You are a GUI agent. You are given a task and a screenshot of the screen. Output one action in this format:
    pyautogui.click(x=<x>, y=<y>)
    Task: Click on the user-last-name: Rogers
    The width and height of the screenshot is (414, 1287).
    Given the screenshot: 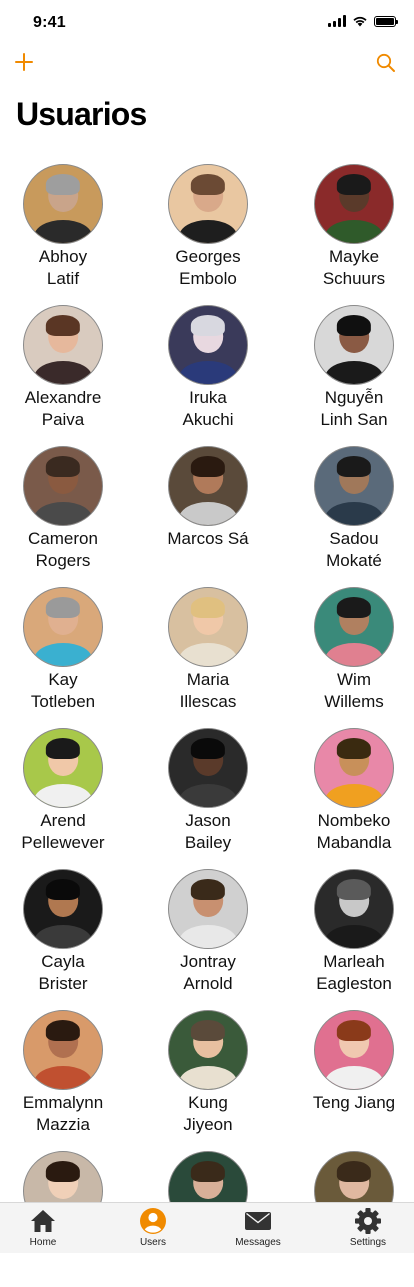 What is the action you would take?
    pyautogui.click(x=63, y=560)
    